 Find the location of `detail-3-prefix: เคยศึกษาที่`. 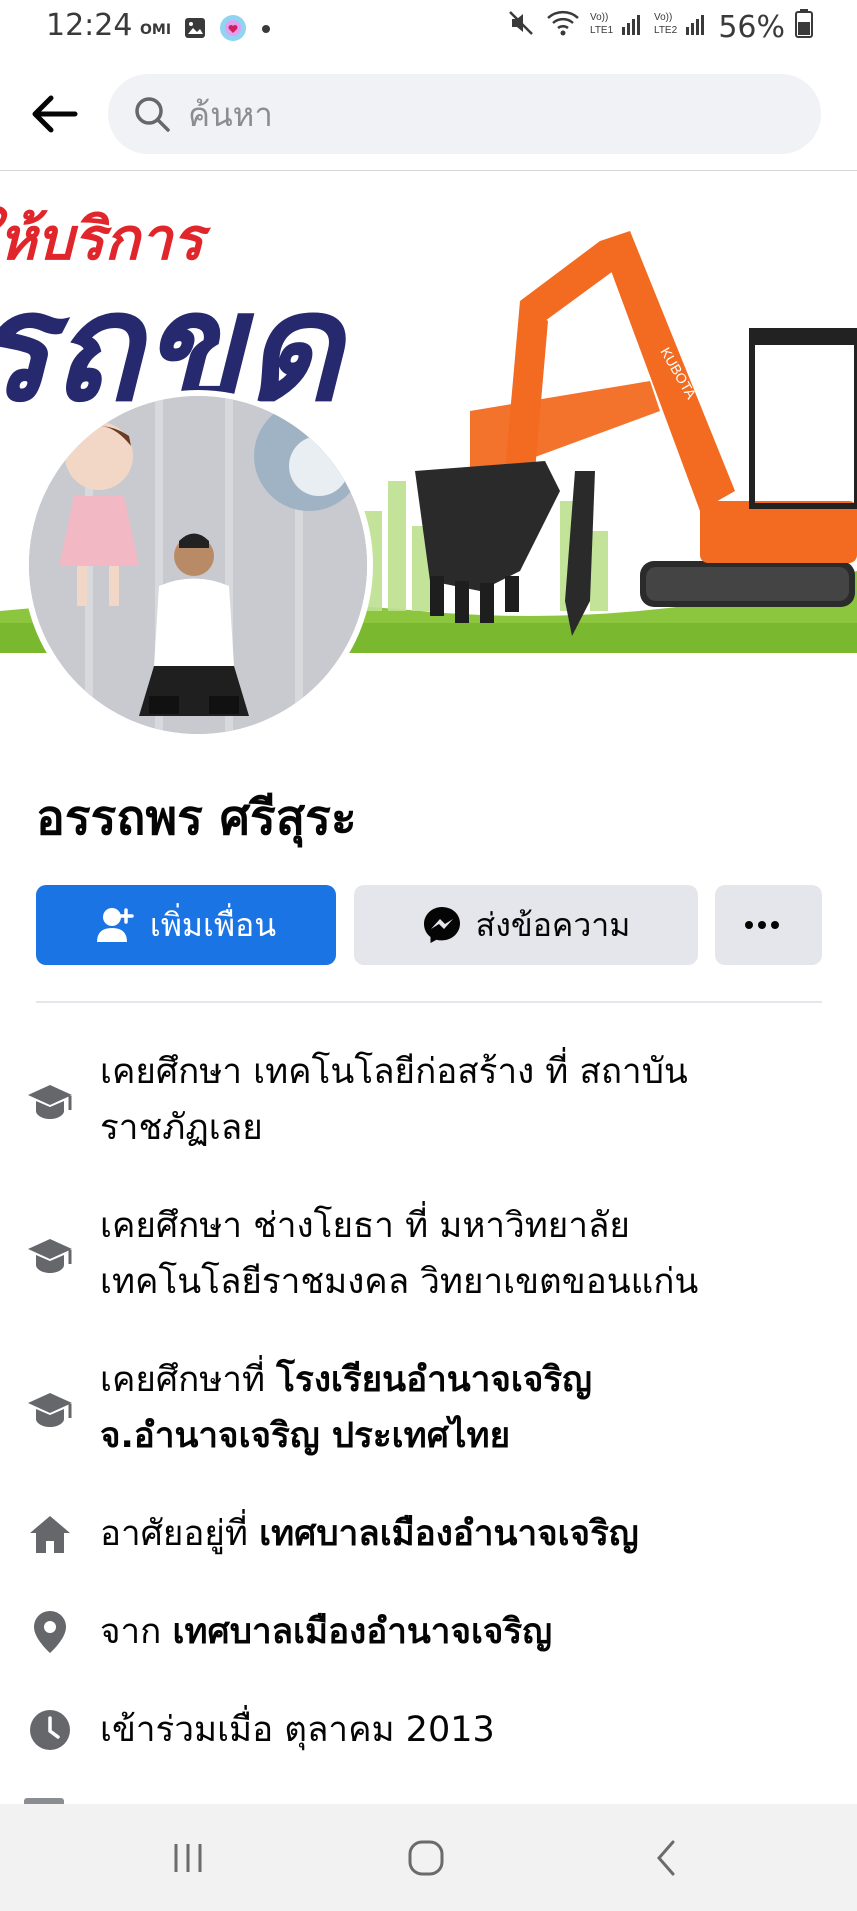

detail-3-prefix: เคยศึกษาที่ is located at coordinates (188, 1380).